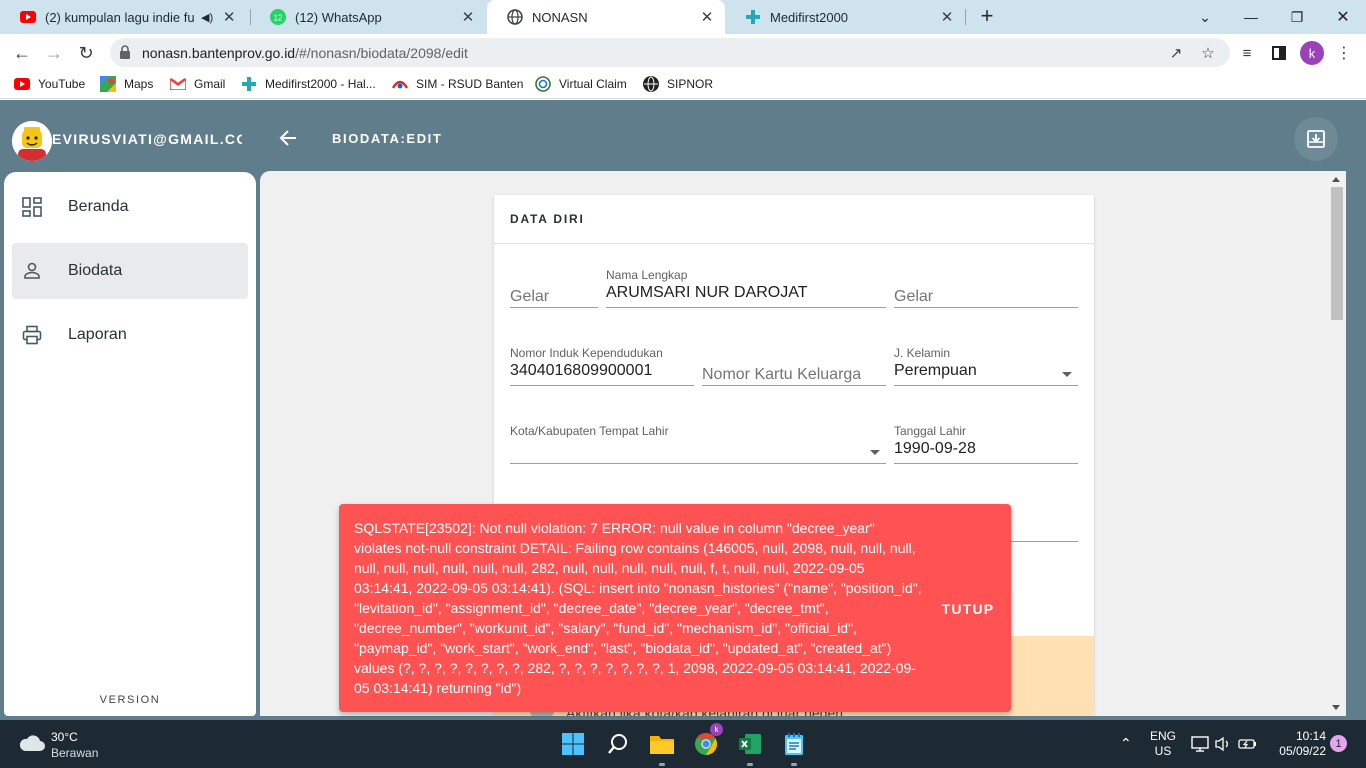 The width and height of the screenshot is (1366, 768). Describe the element at coordinates (1344, 53) in the screenshot. I see `menu-kebab-icon: ⋮` at that location.